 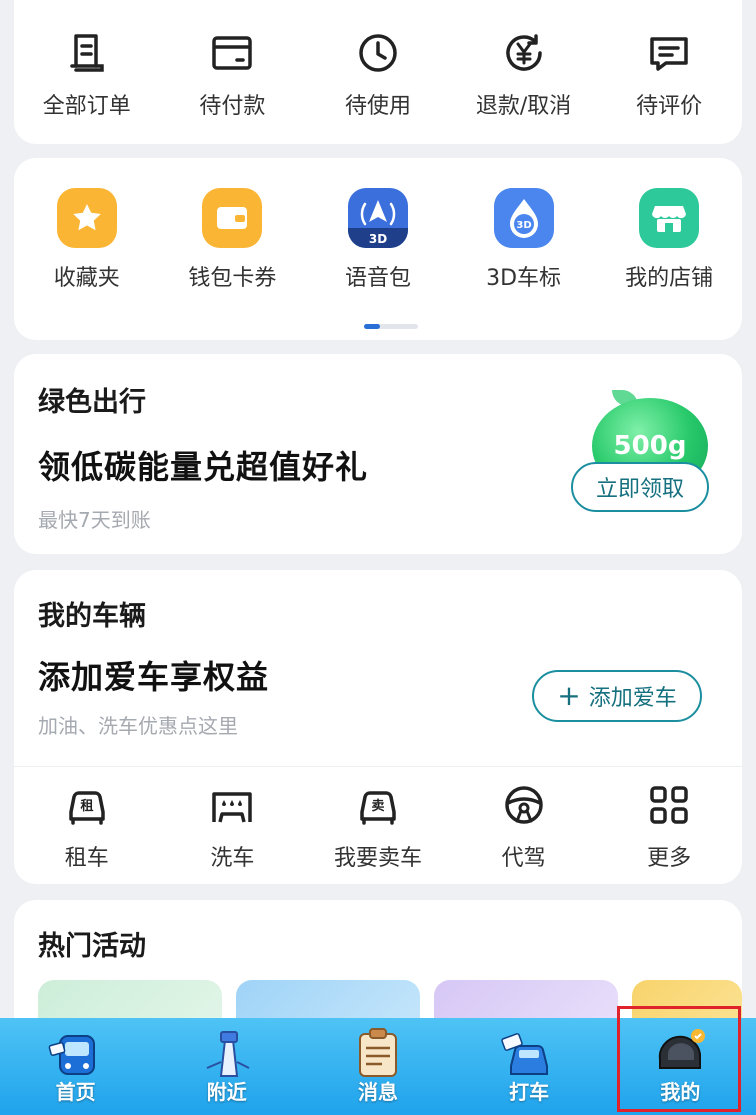 I want to click on 3d-car-logo-entry: 3D 3D车标, so click(x=524, y=240).